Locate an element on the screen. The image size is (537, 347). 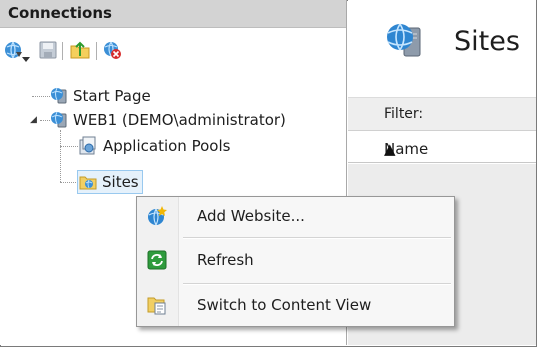
sites-globe-icon is located at coordinates (404, 40).